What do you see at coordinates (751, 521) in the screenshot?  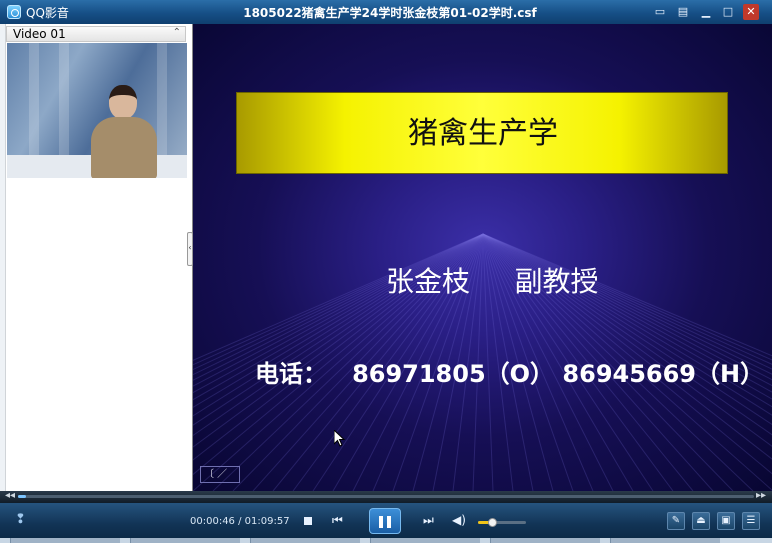 I see `playlist-icon: ☰` at bounding box center [751, 521].